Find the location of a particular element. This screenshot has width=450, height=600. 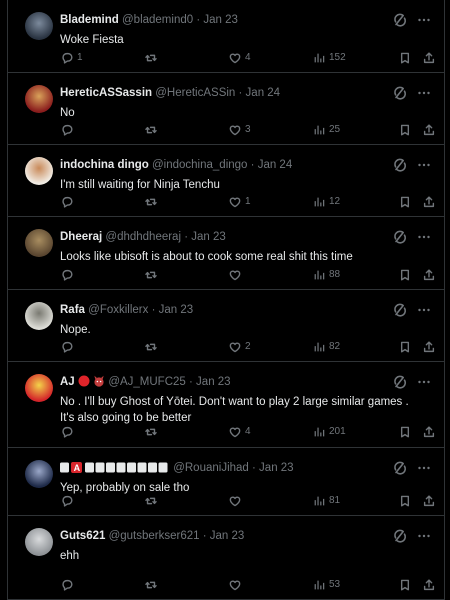

user-handle: @RouaniJihad is located at coordinates (211, 468).